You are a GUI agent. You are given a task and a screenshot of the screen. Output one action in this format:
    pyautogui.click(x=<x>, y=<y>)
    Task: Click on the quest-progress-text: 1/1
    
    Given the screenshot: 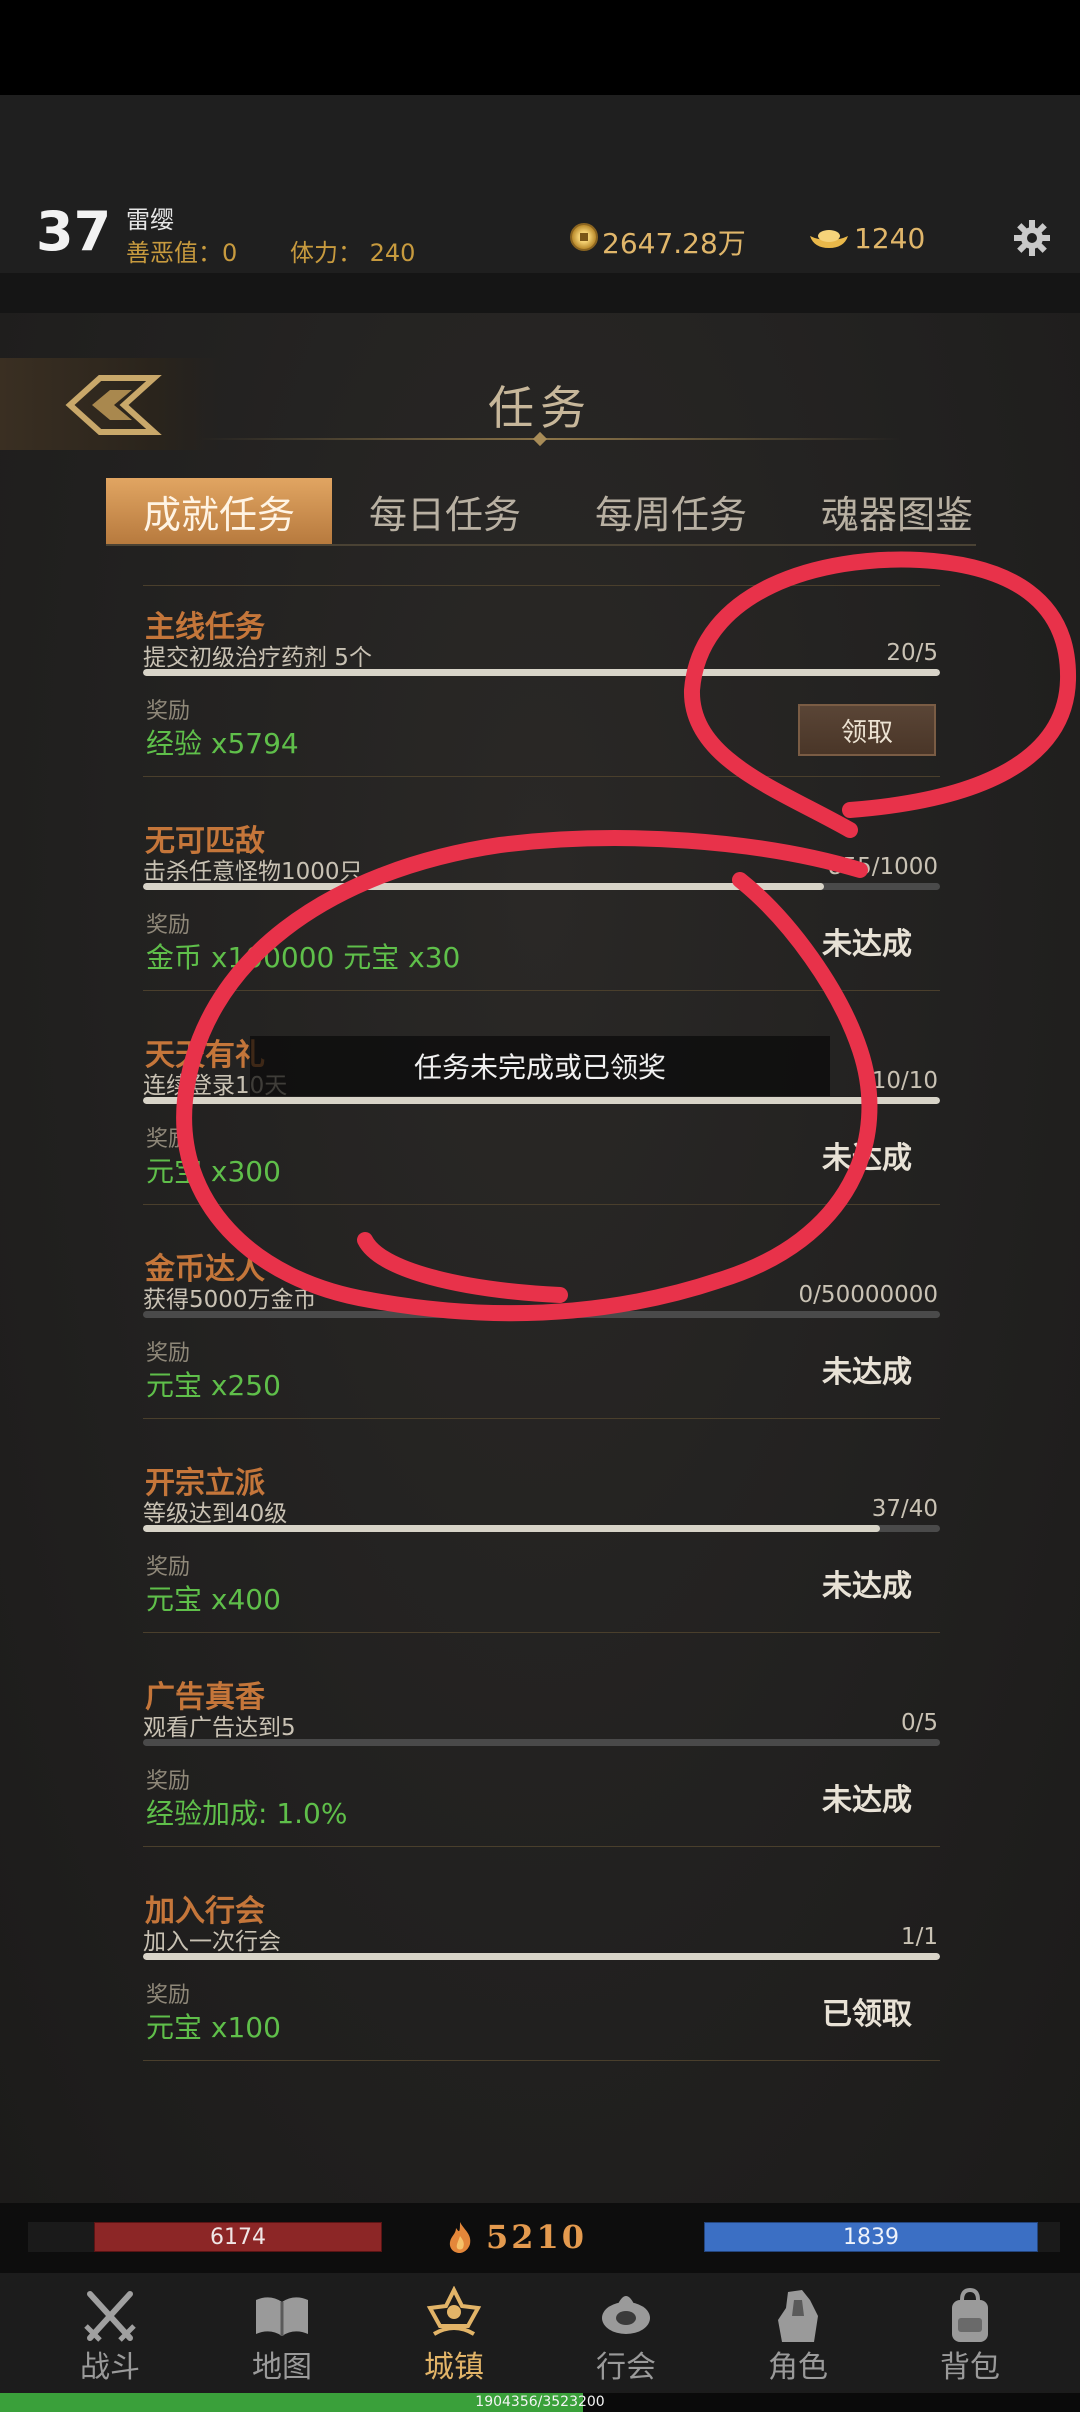 What is the action you would take?
    pyautogui.click(x=919, y=1937)
    